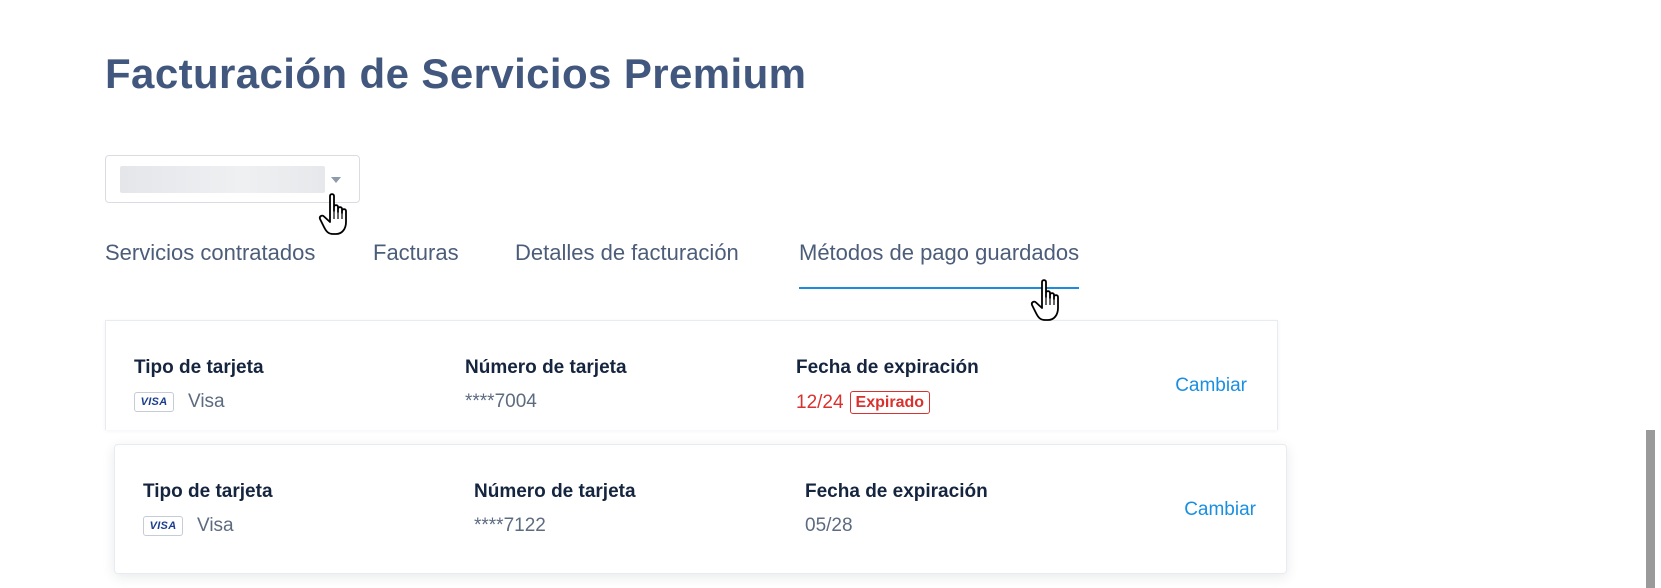  I want to click on account-select-value-redacted, so click(222, 179).